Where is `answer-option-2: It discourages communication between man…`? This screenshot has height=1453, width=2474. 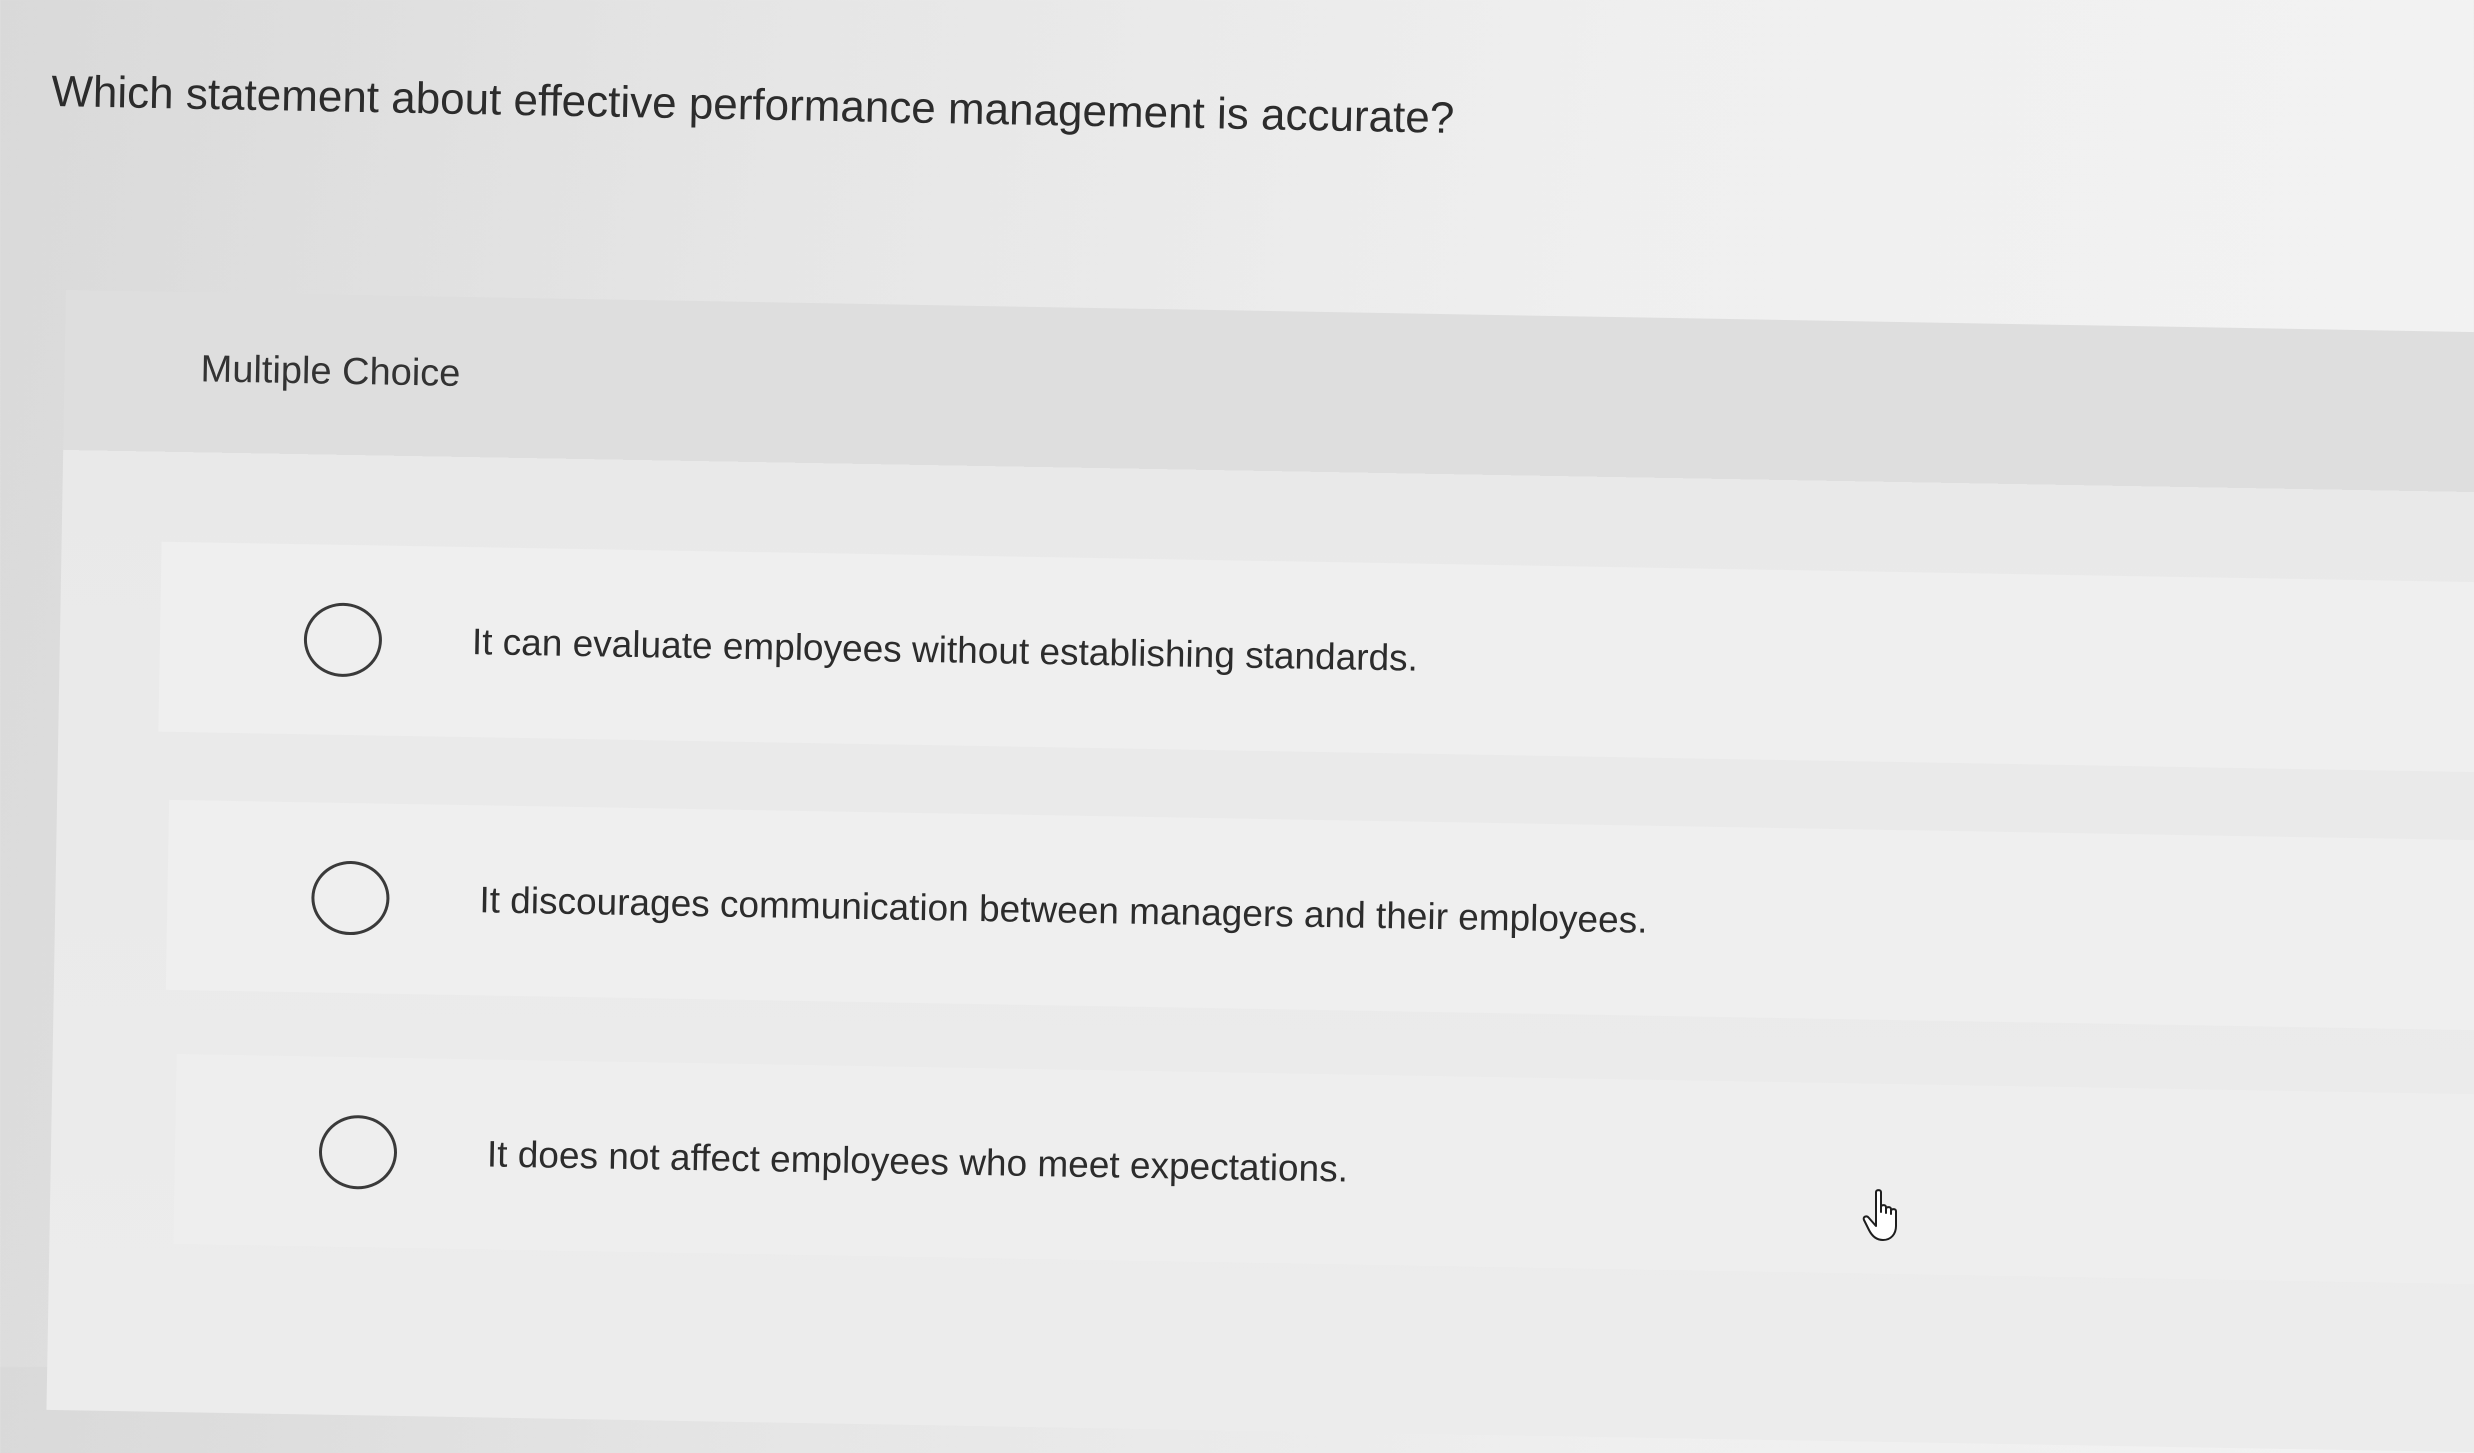 answer-option-2: It discourages communication between man… is located at coordinates (1319, 915).